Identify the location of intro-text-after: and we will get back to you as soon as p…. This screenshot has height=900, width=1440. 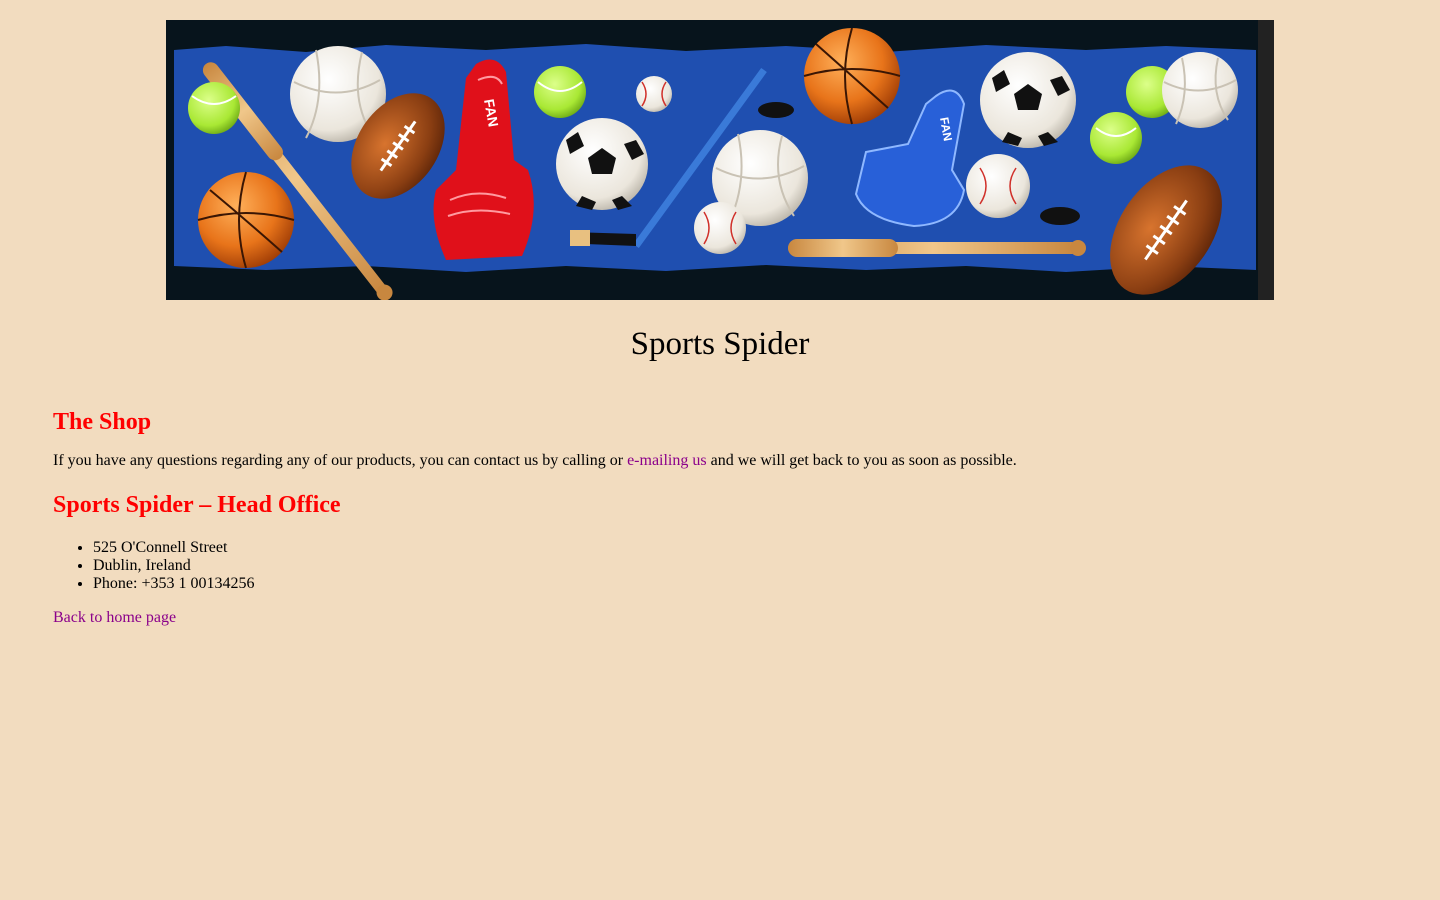
(861, 460).